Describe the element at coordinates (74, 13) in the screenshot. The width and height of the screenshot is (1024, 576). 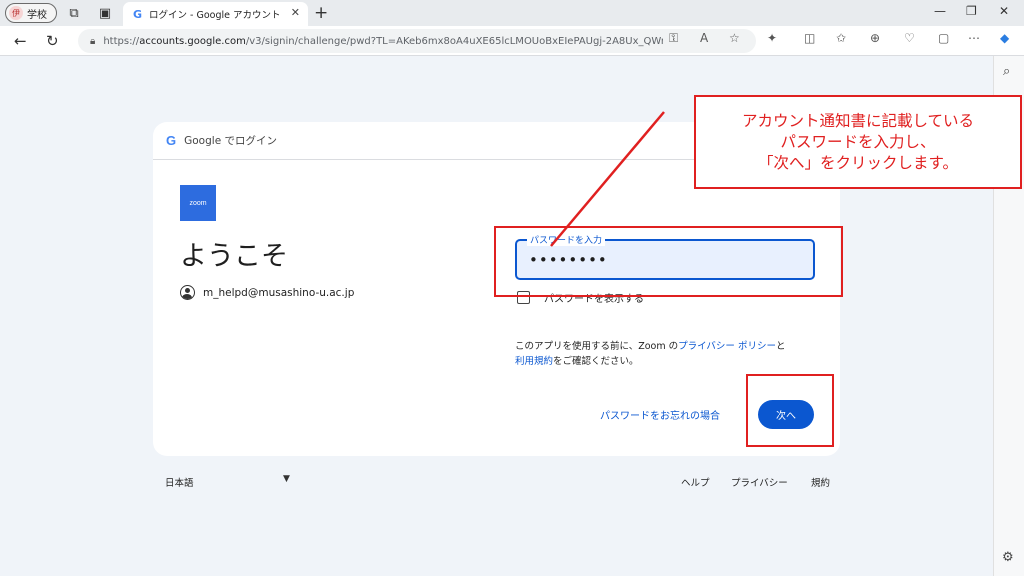
I see `workspaces-icon: ⧉` at that location.